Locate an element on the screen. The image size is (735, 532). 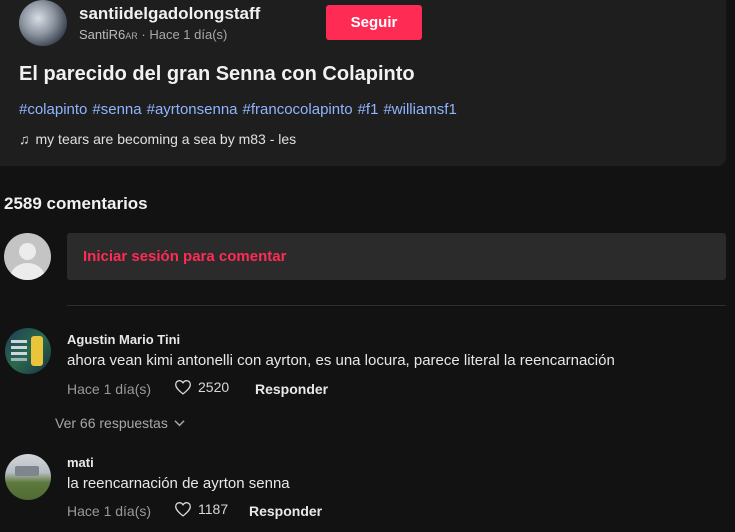
like-count: 2520 is located at coordinates (214, 387).